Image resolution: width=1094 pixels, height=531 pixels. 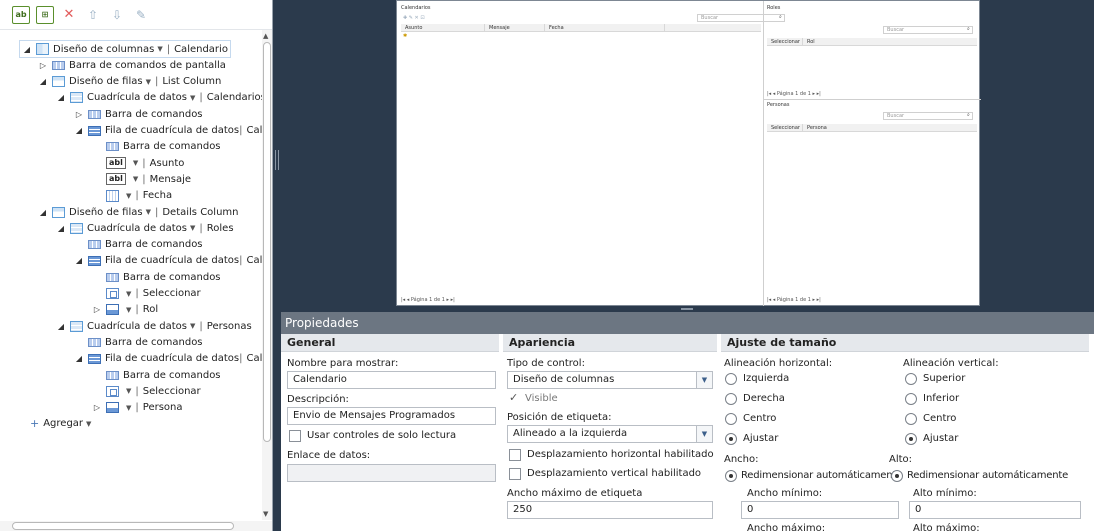 I want to click on min-width-field: 0, so click(x=820, y=510).